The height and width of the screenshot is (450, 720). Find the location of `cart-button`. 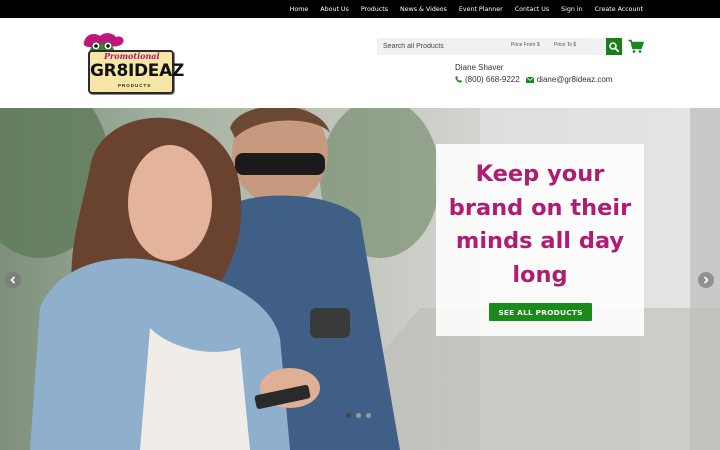

cart-button is located at coordinates (636, 46).